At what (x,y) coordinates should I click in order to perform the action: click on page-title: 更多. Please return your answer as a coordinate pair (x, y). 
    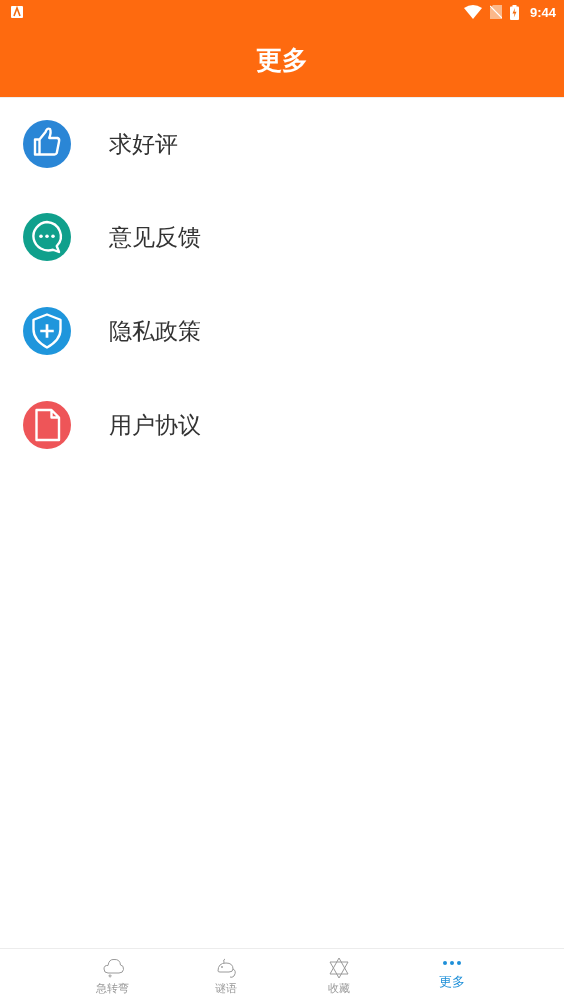
    Looking at the image, I should click on (282, 60).